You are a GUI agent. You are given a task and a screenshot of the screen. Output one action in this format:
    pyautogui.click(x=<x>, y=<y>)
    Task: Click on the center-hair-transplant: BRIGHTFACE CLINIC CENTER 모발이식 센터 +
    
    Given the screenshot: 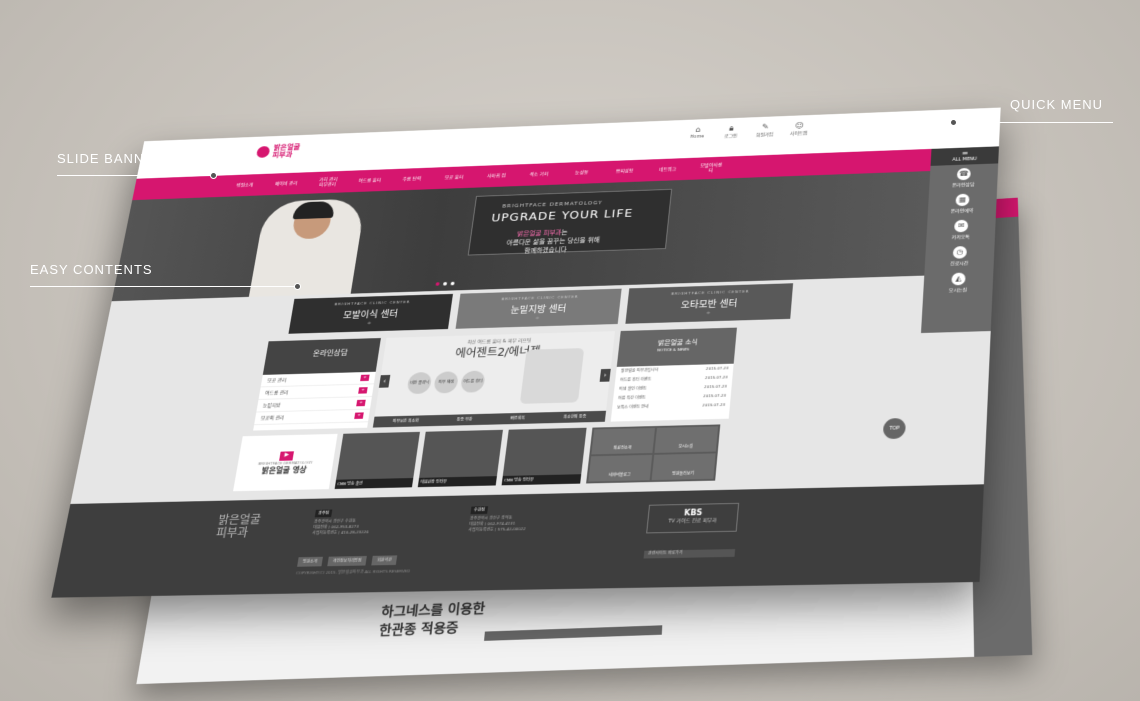 What is the action you would take?
    pyautogui.click(x=370, y=313)
    